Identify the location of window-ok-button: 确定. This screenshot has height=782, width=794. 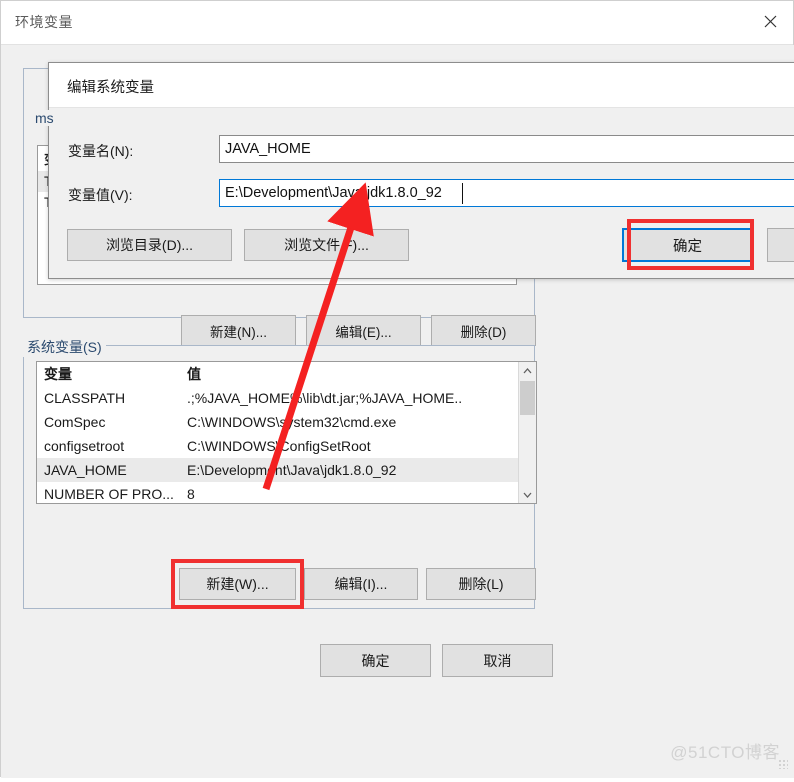
(375, 660).